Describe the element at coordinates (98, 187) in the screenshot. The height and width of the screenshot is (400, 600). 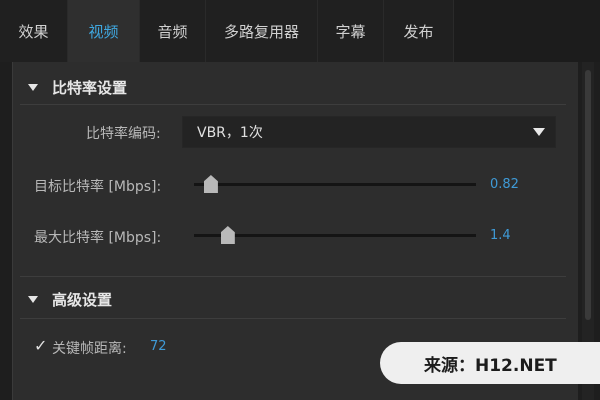
I see `target-bitrate-label: 目标比特率 [Mbps]:` at that location.